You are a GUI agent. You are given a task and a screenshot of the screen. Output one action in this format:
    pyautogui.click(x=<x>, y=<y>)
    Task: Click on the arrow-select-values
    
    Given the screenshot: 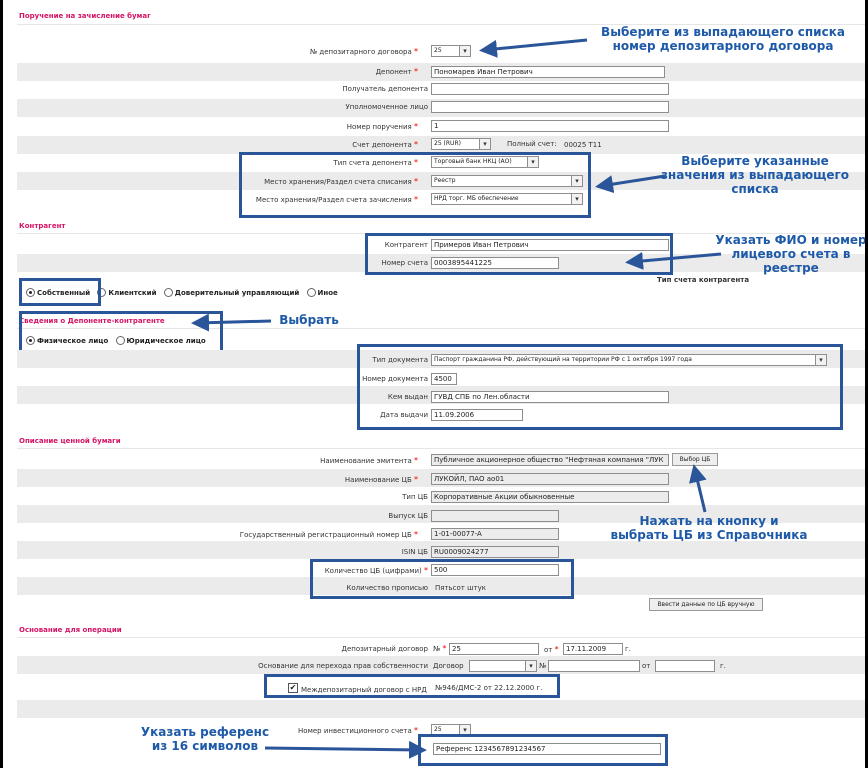 What is the action you would take?
    pyautogui.click(x=630, y=184)
    